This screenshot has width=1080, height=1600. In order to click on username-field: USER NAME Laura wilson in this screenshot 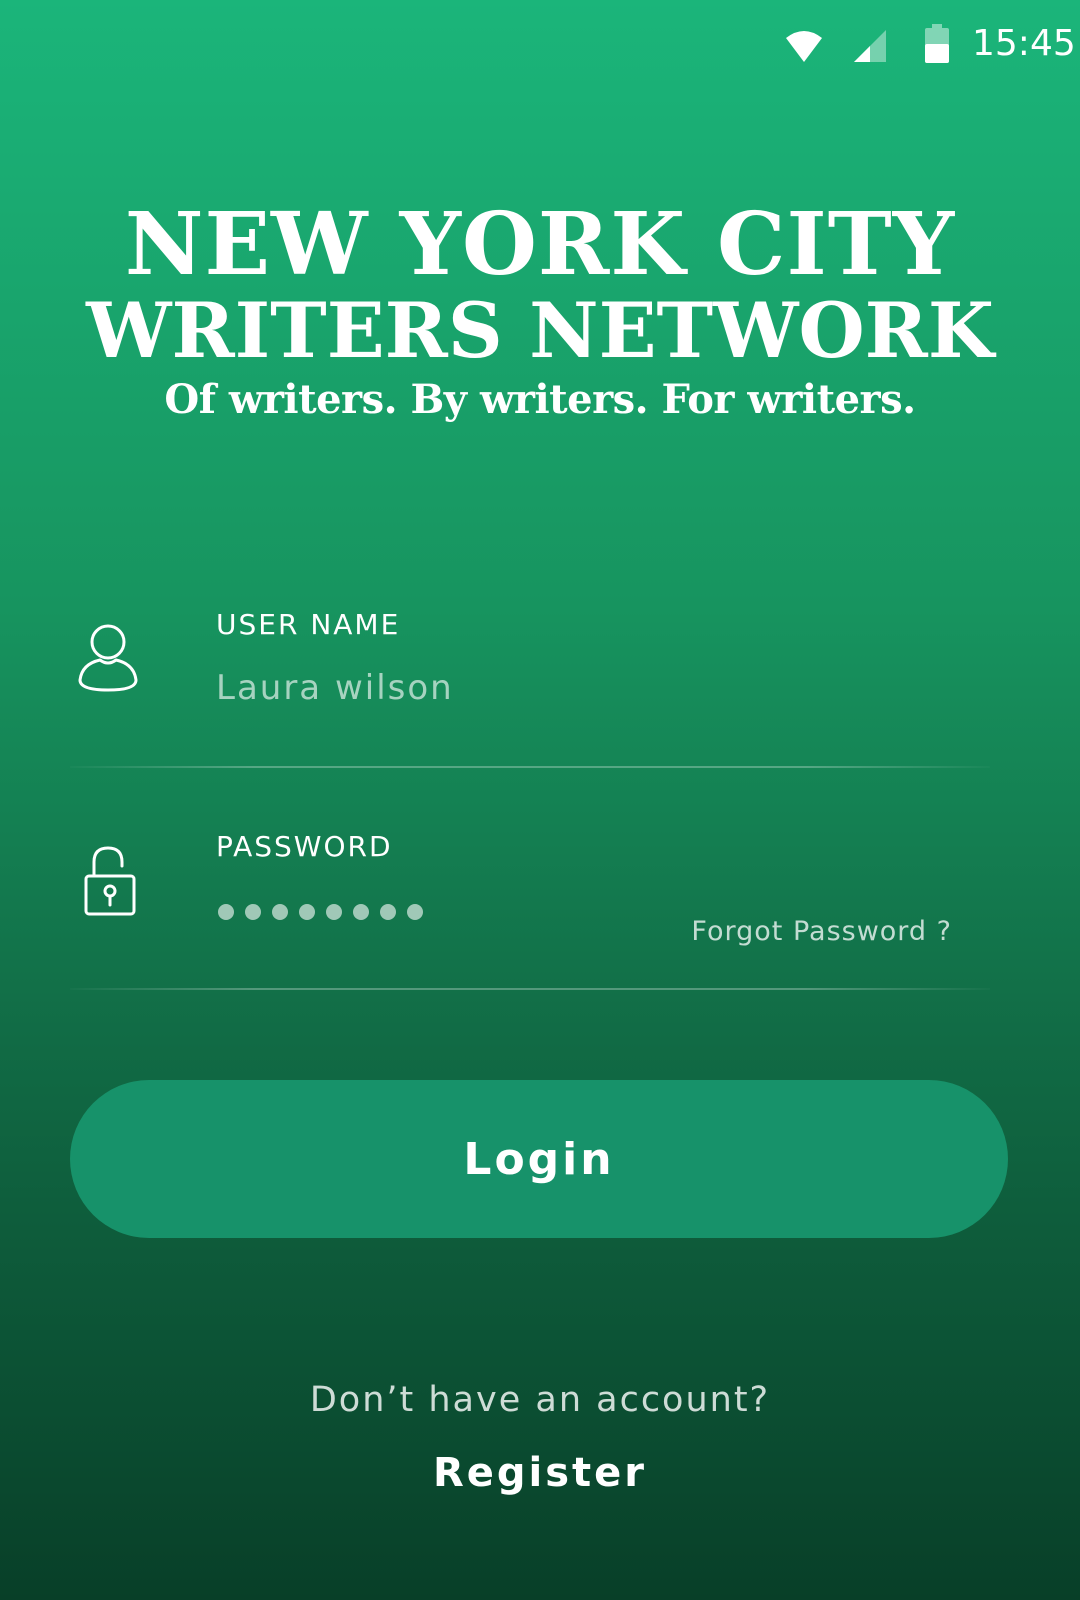, I will do `click(530, 685)`.